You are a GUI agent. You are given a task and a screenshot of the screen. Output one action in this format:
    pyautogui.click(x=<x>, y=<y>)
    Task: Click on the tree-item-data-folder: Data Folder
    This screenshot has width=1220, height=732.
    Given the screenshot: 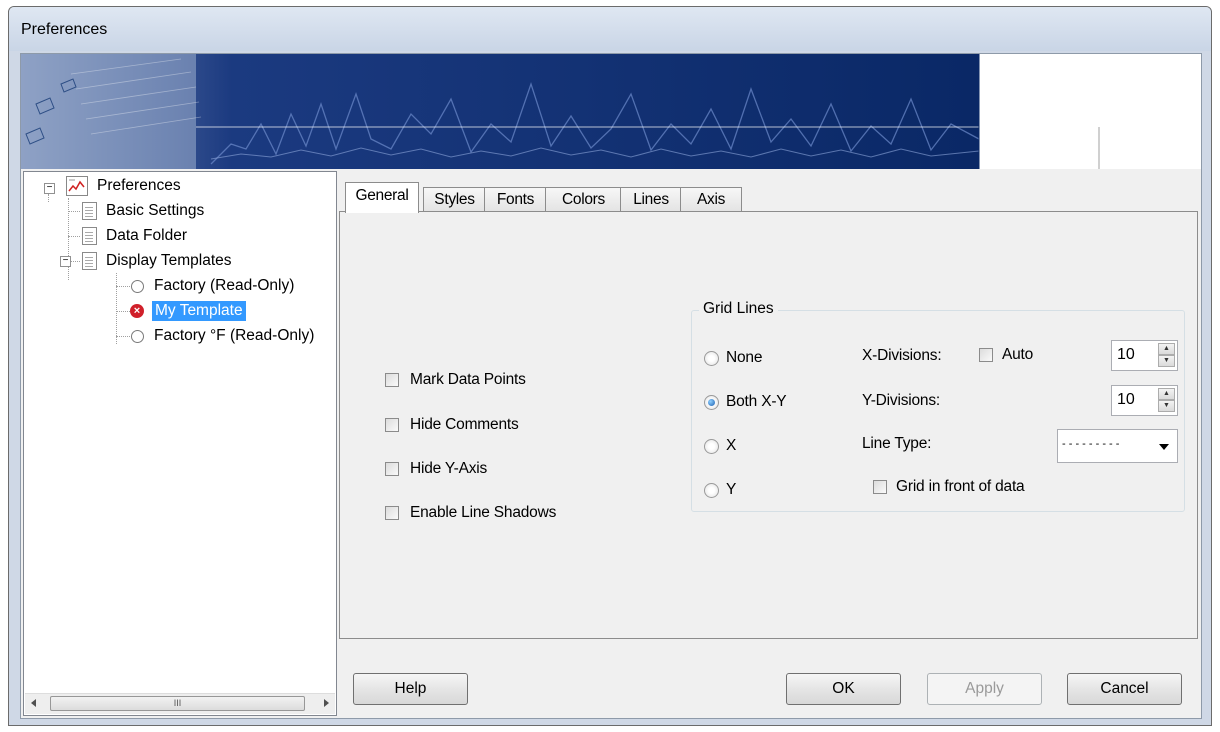 What is the action you would take?
    pyautogui.click(x=146, y=236)
    